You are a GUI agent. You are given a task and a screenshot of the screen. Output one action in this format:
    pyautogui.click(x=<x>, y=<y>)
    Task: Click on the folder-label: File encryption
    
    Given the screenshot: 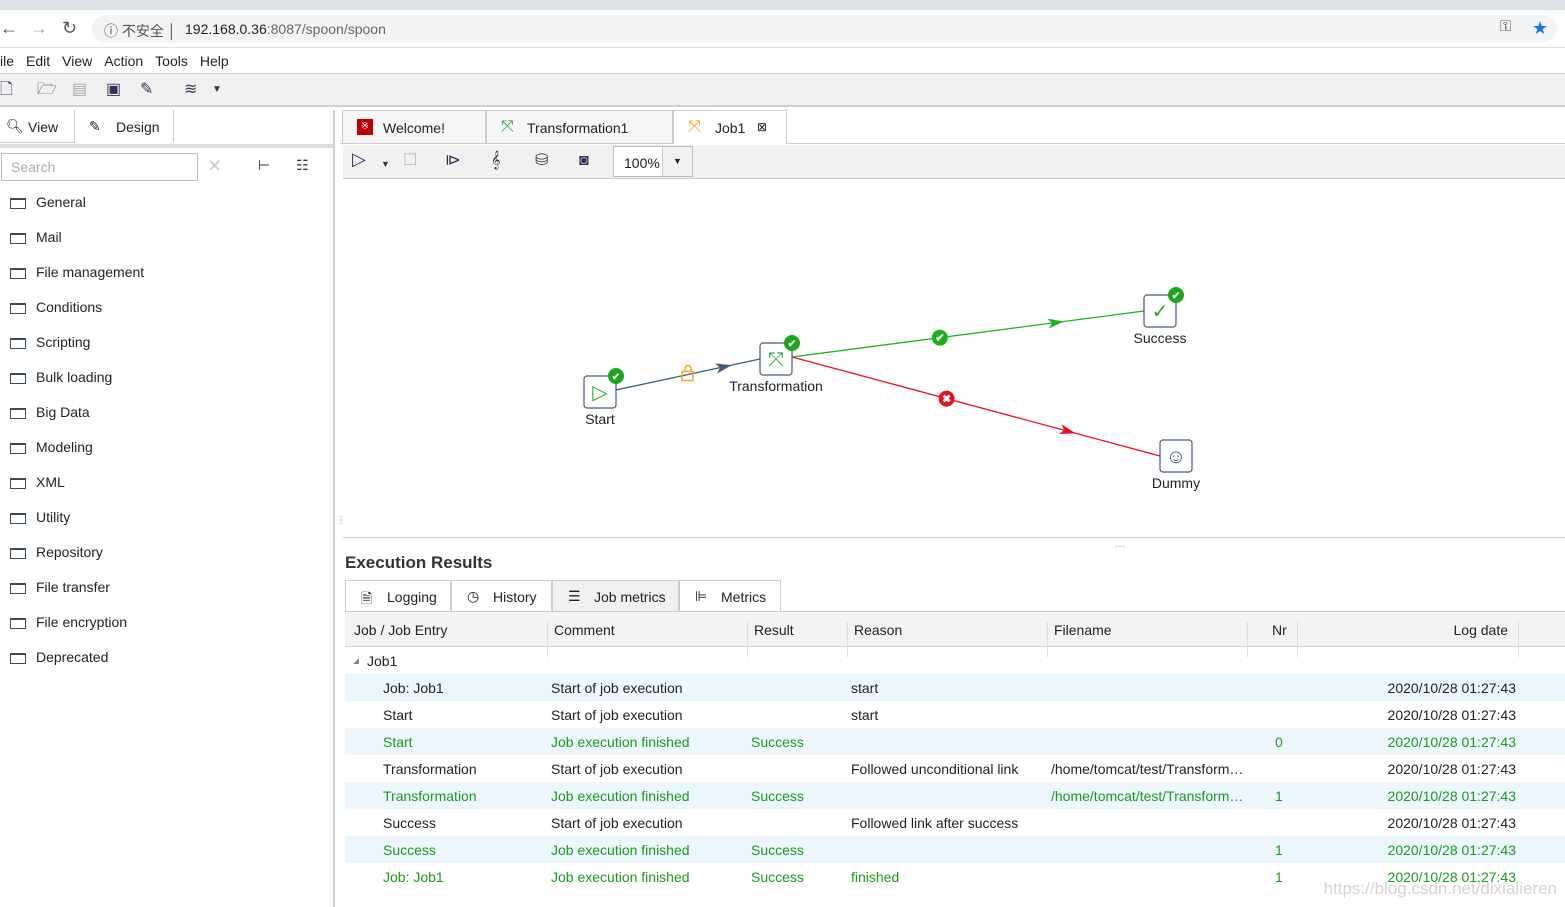 What is the action you would take?
    pyautogui.click(x=82, y=622)
    